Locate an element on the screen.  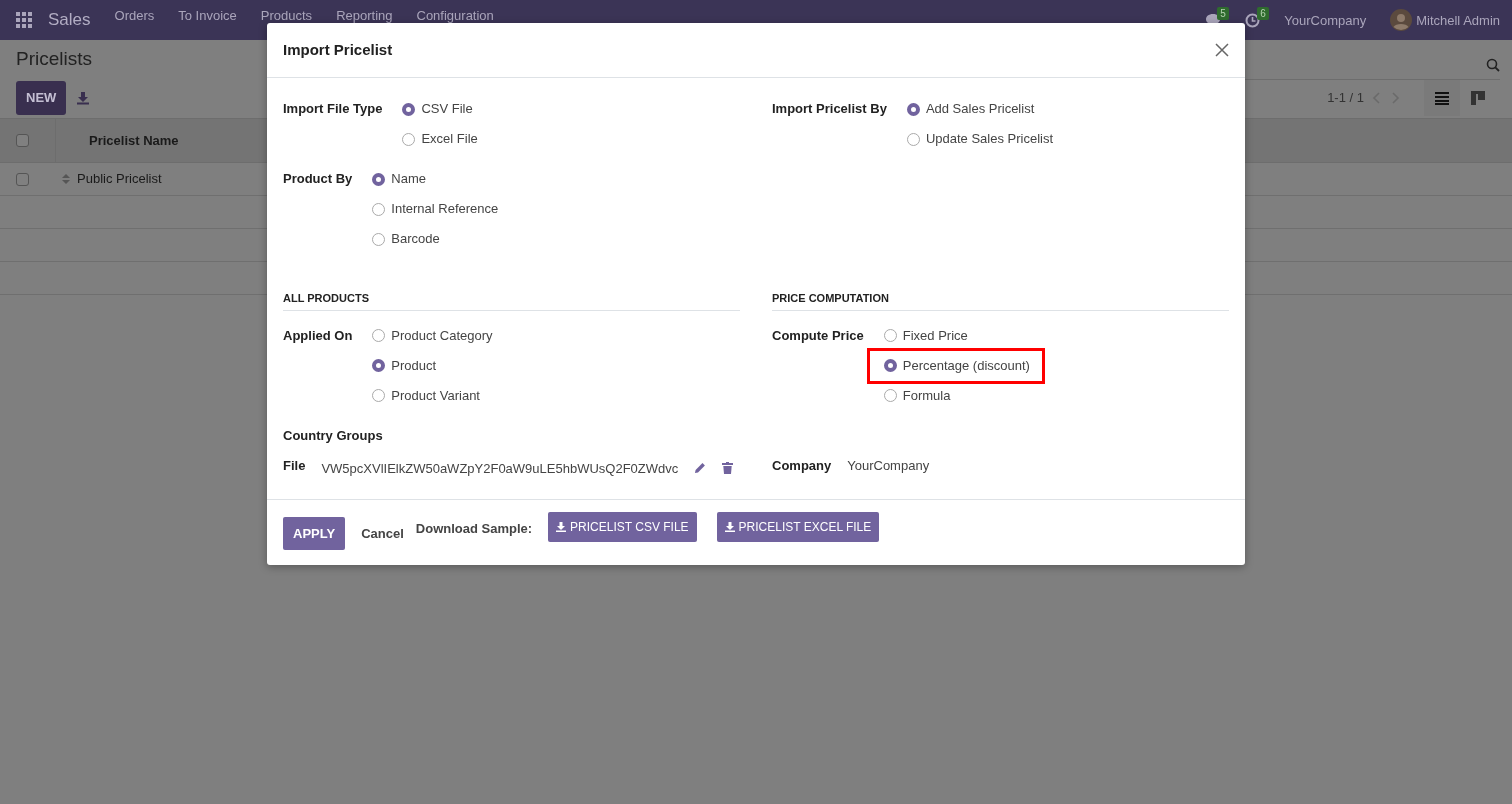
row-checkbox is located at coordinates (22, 179).